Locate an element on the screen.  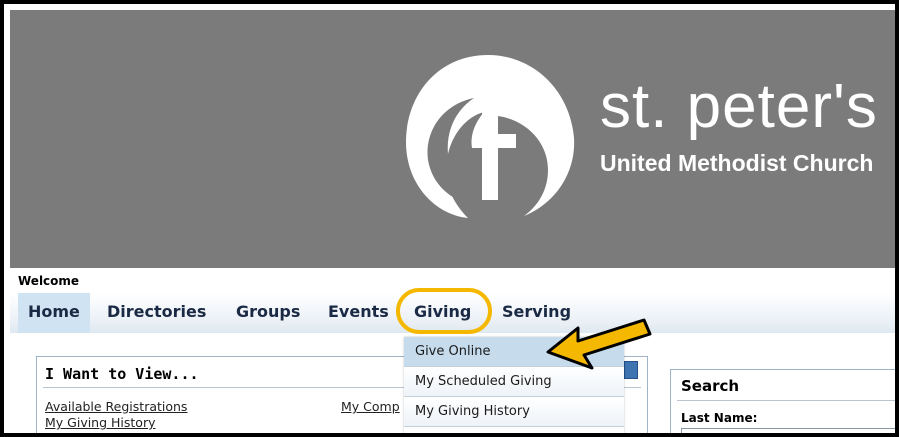
nav-groups: Groups is located at coordinates (268, 313).